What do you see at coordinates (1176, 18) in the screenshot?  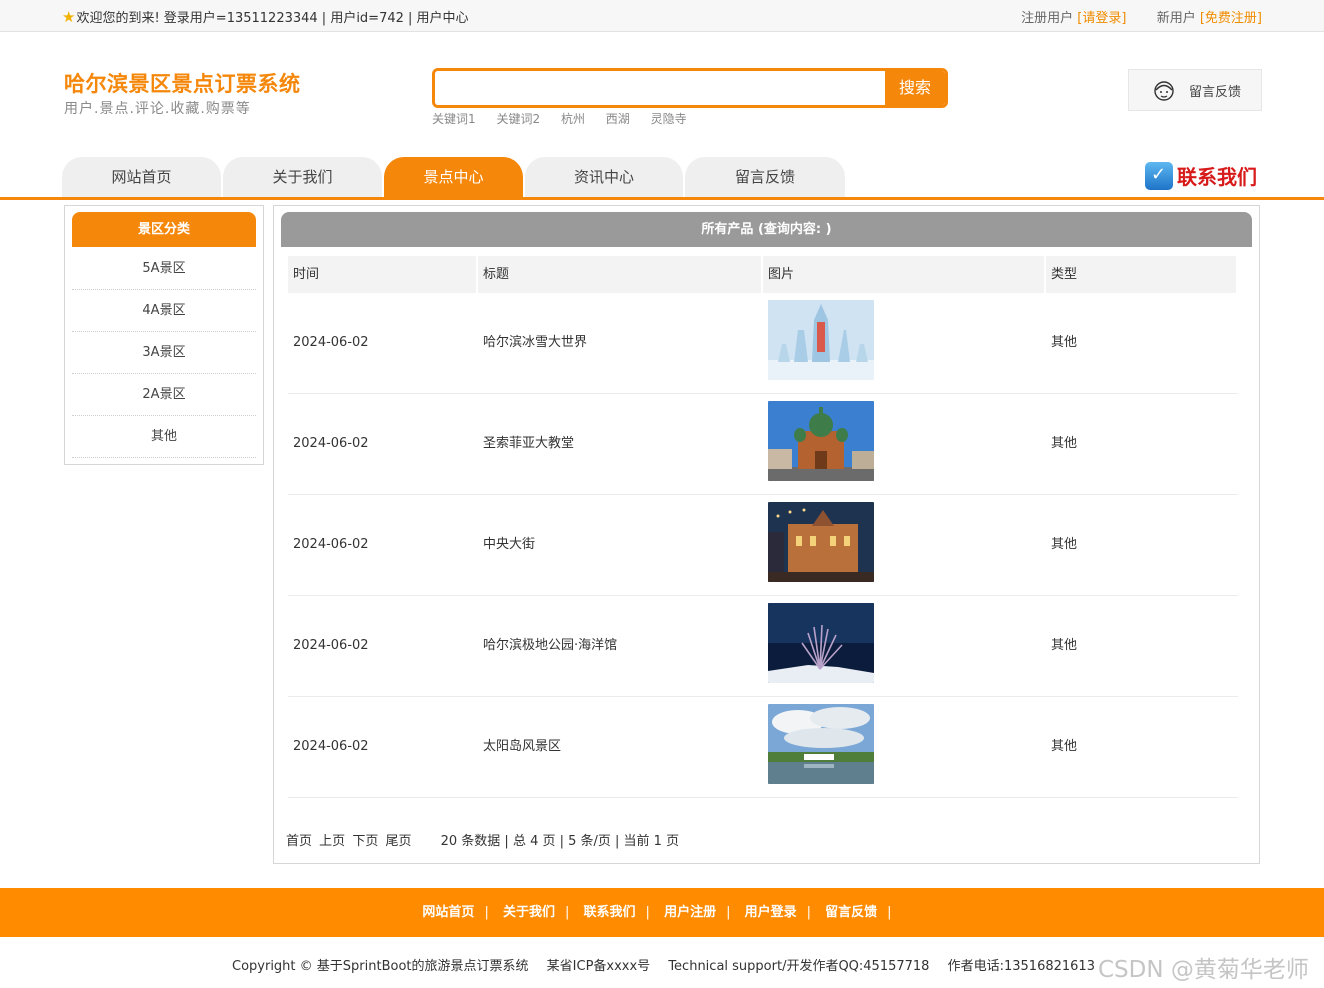 I see `new-user-label: 新用户` at bounding box center [1176, 18].